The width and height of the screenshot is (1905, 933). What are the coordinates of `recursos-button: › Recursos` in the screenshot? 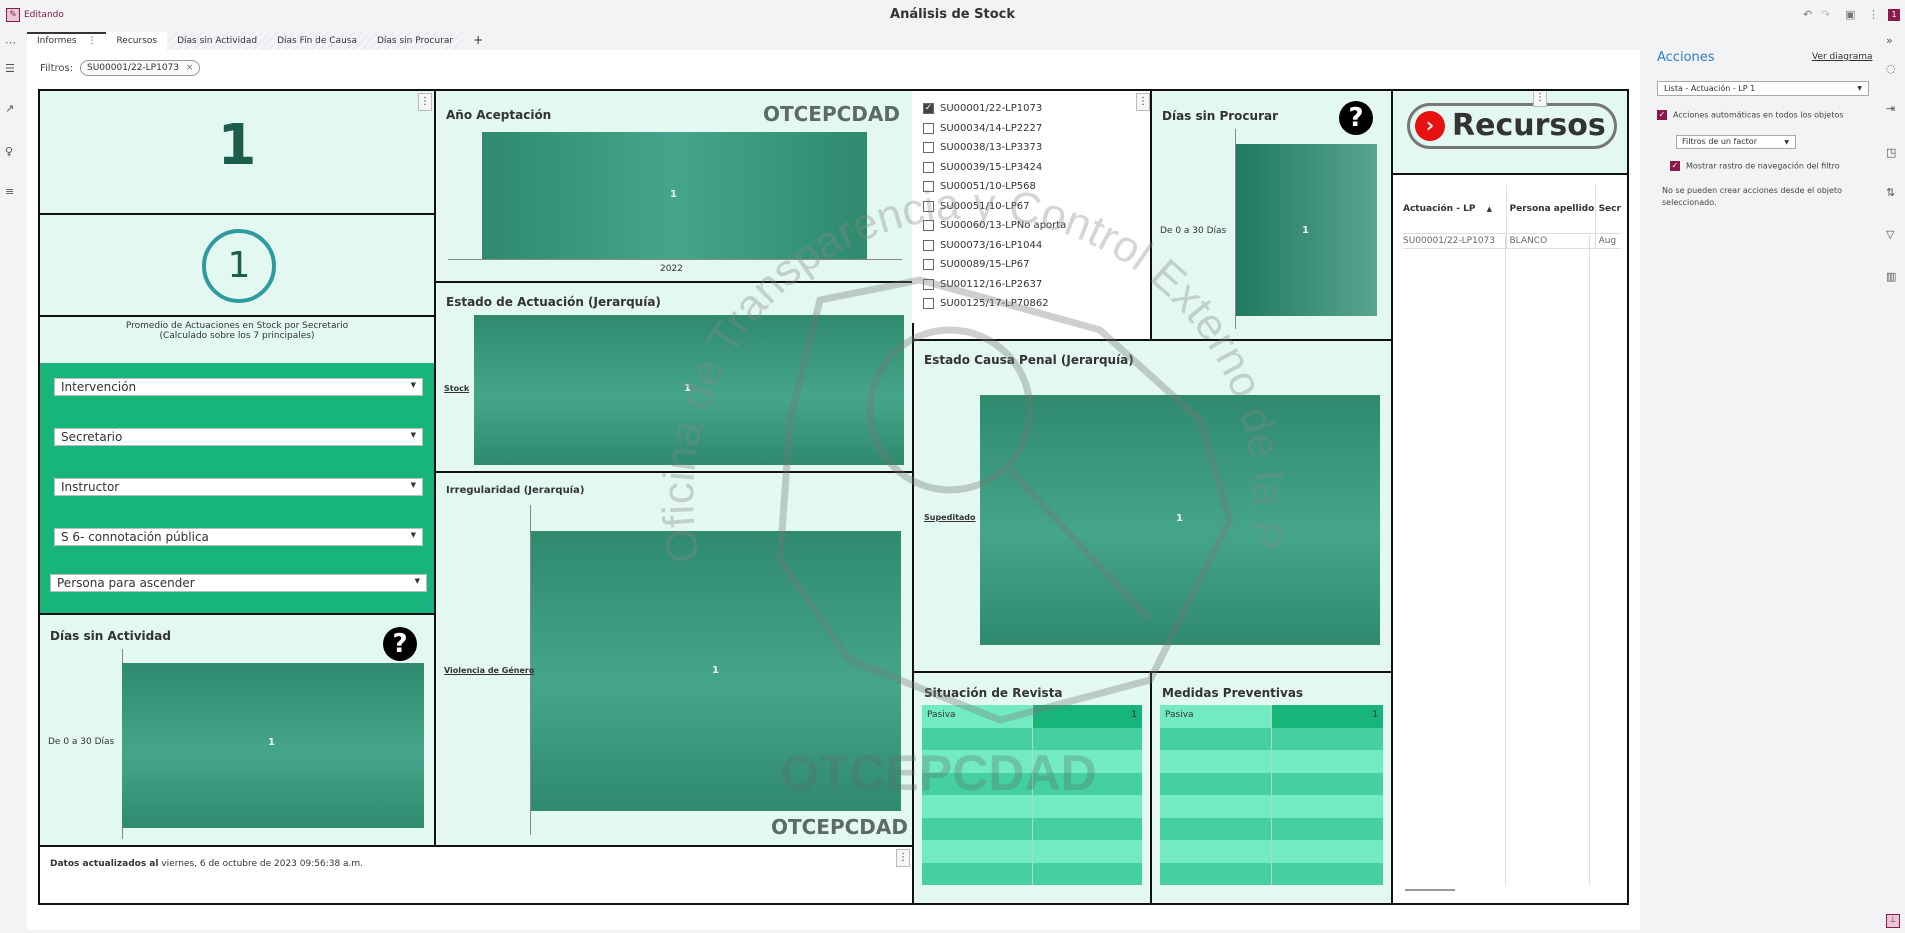 It's located at (1512, 126).